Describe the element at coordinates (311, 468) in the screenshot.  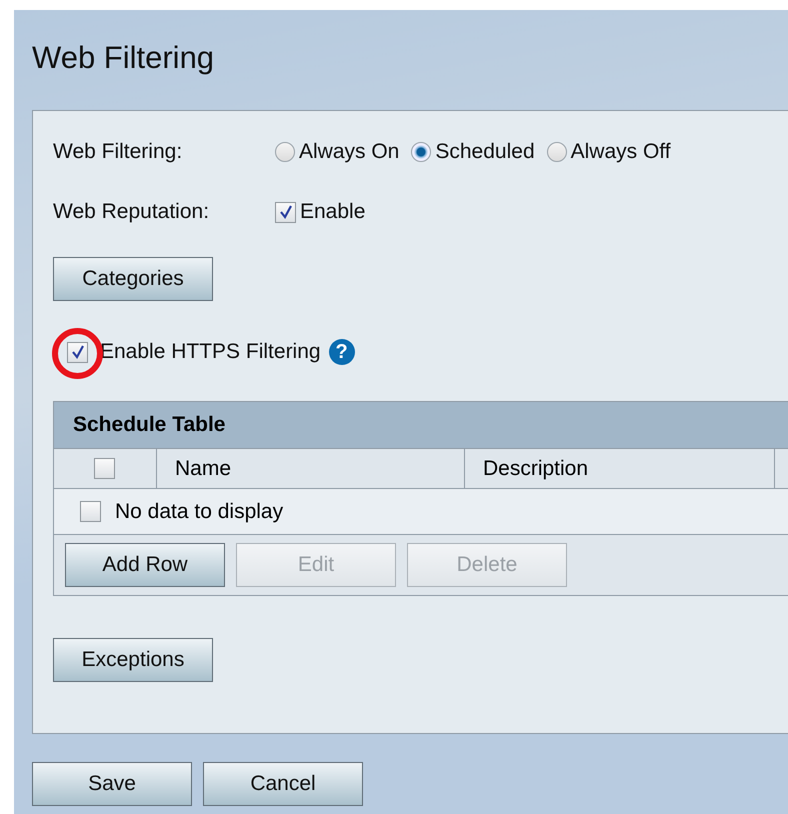
I see `column-header: Name` at that location.